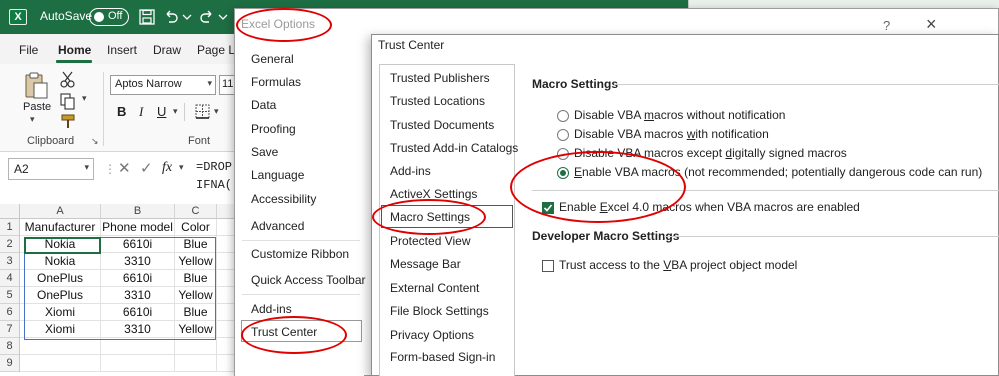 The image size is (999, 376). Describe the element at coordinates (433, 194) in the screenshot. I see `tc-nav-item: ActiveX Settings` at that location.